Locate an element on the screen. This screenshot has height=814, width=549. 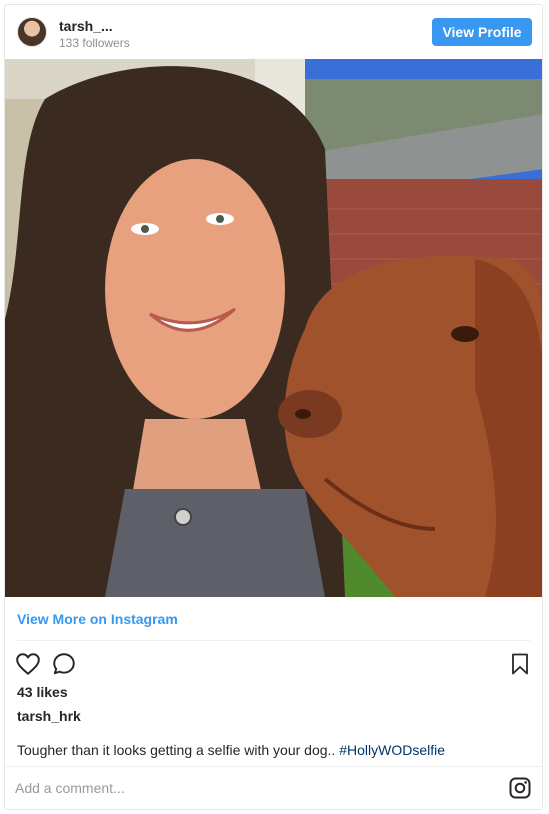
avatar is located at coordinates (32, 32).